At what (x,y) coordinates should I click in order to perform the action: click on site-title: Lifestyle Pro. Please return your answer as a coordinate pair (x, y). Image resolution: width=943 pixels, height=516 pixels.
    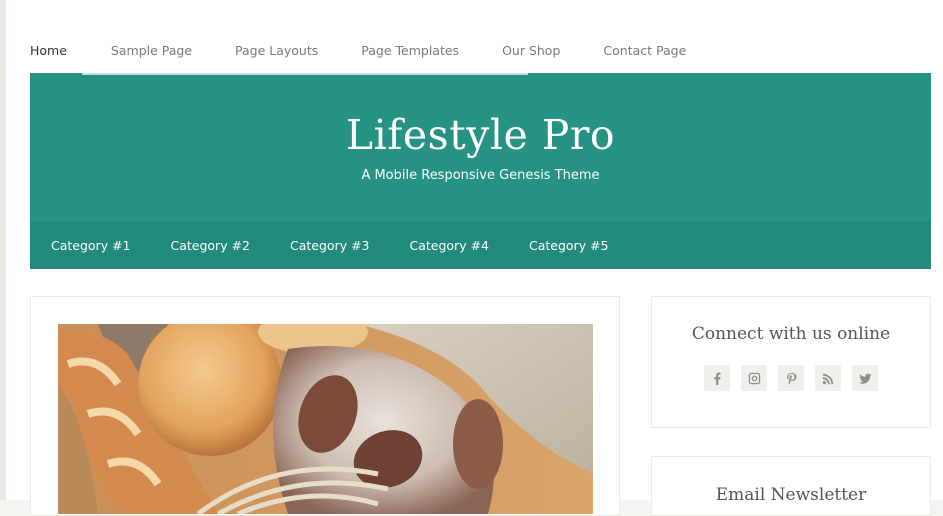
    Looking at the image, I should click on (480, 135).